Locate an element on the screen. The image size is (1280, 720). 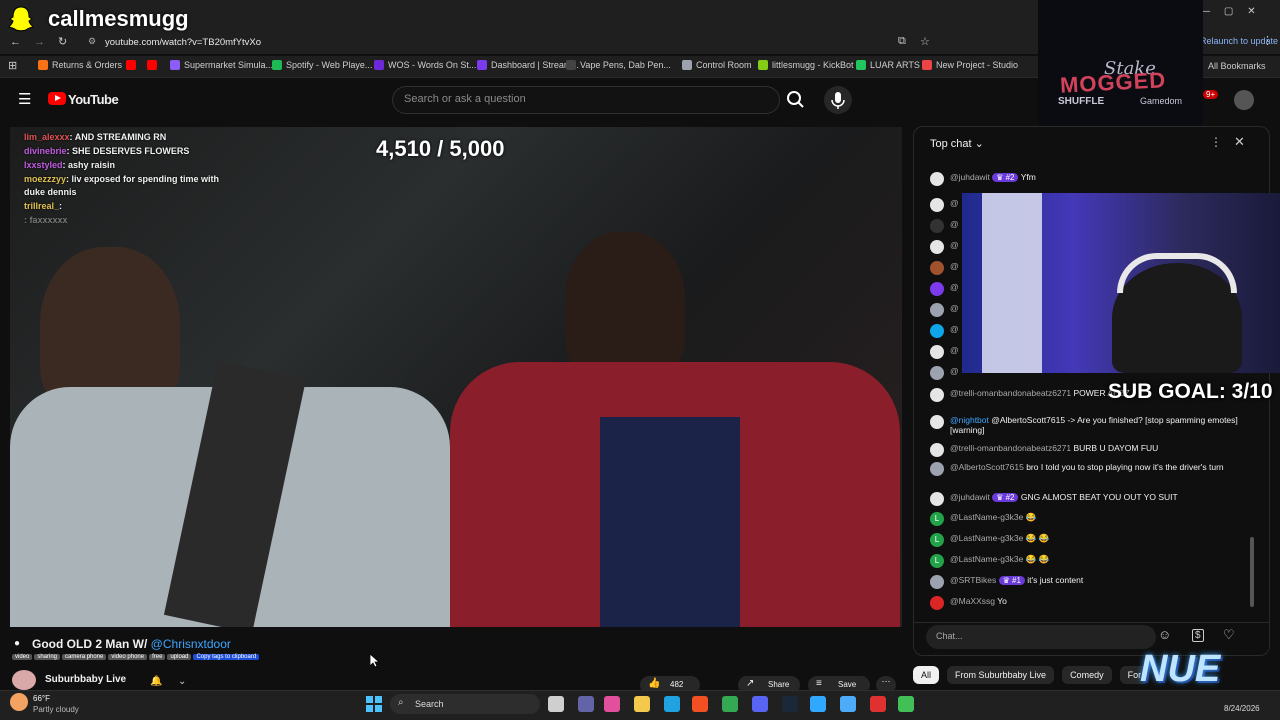
chat-scrollbar is located at coordinates (1252, 572).